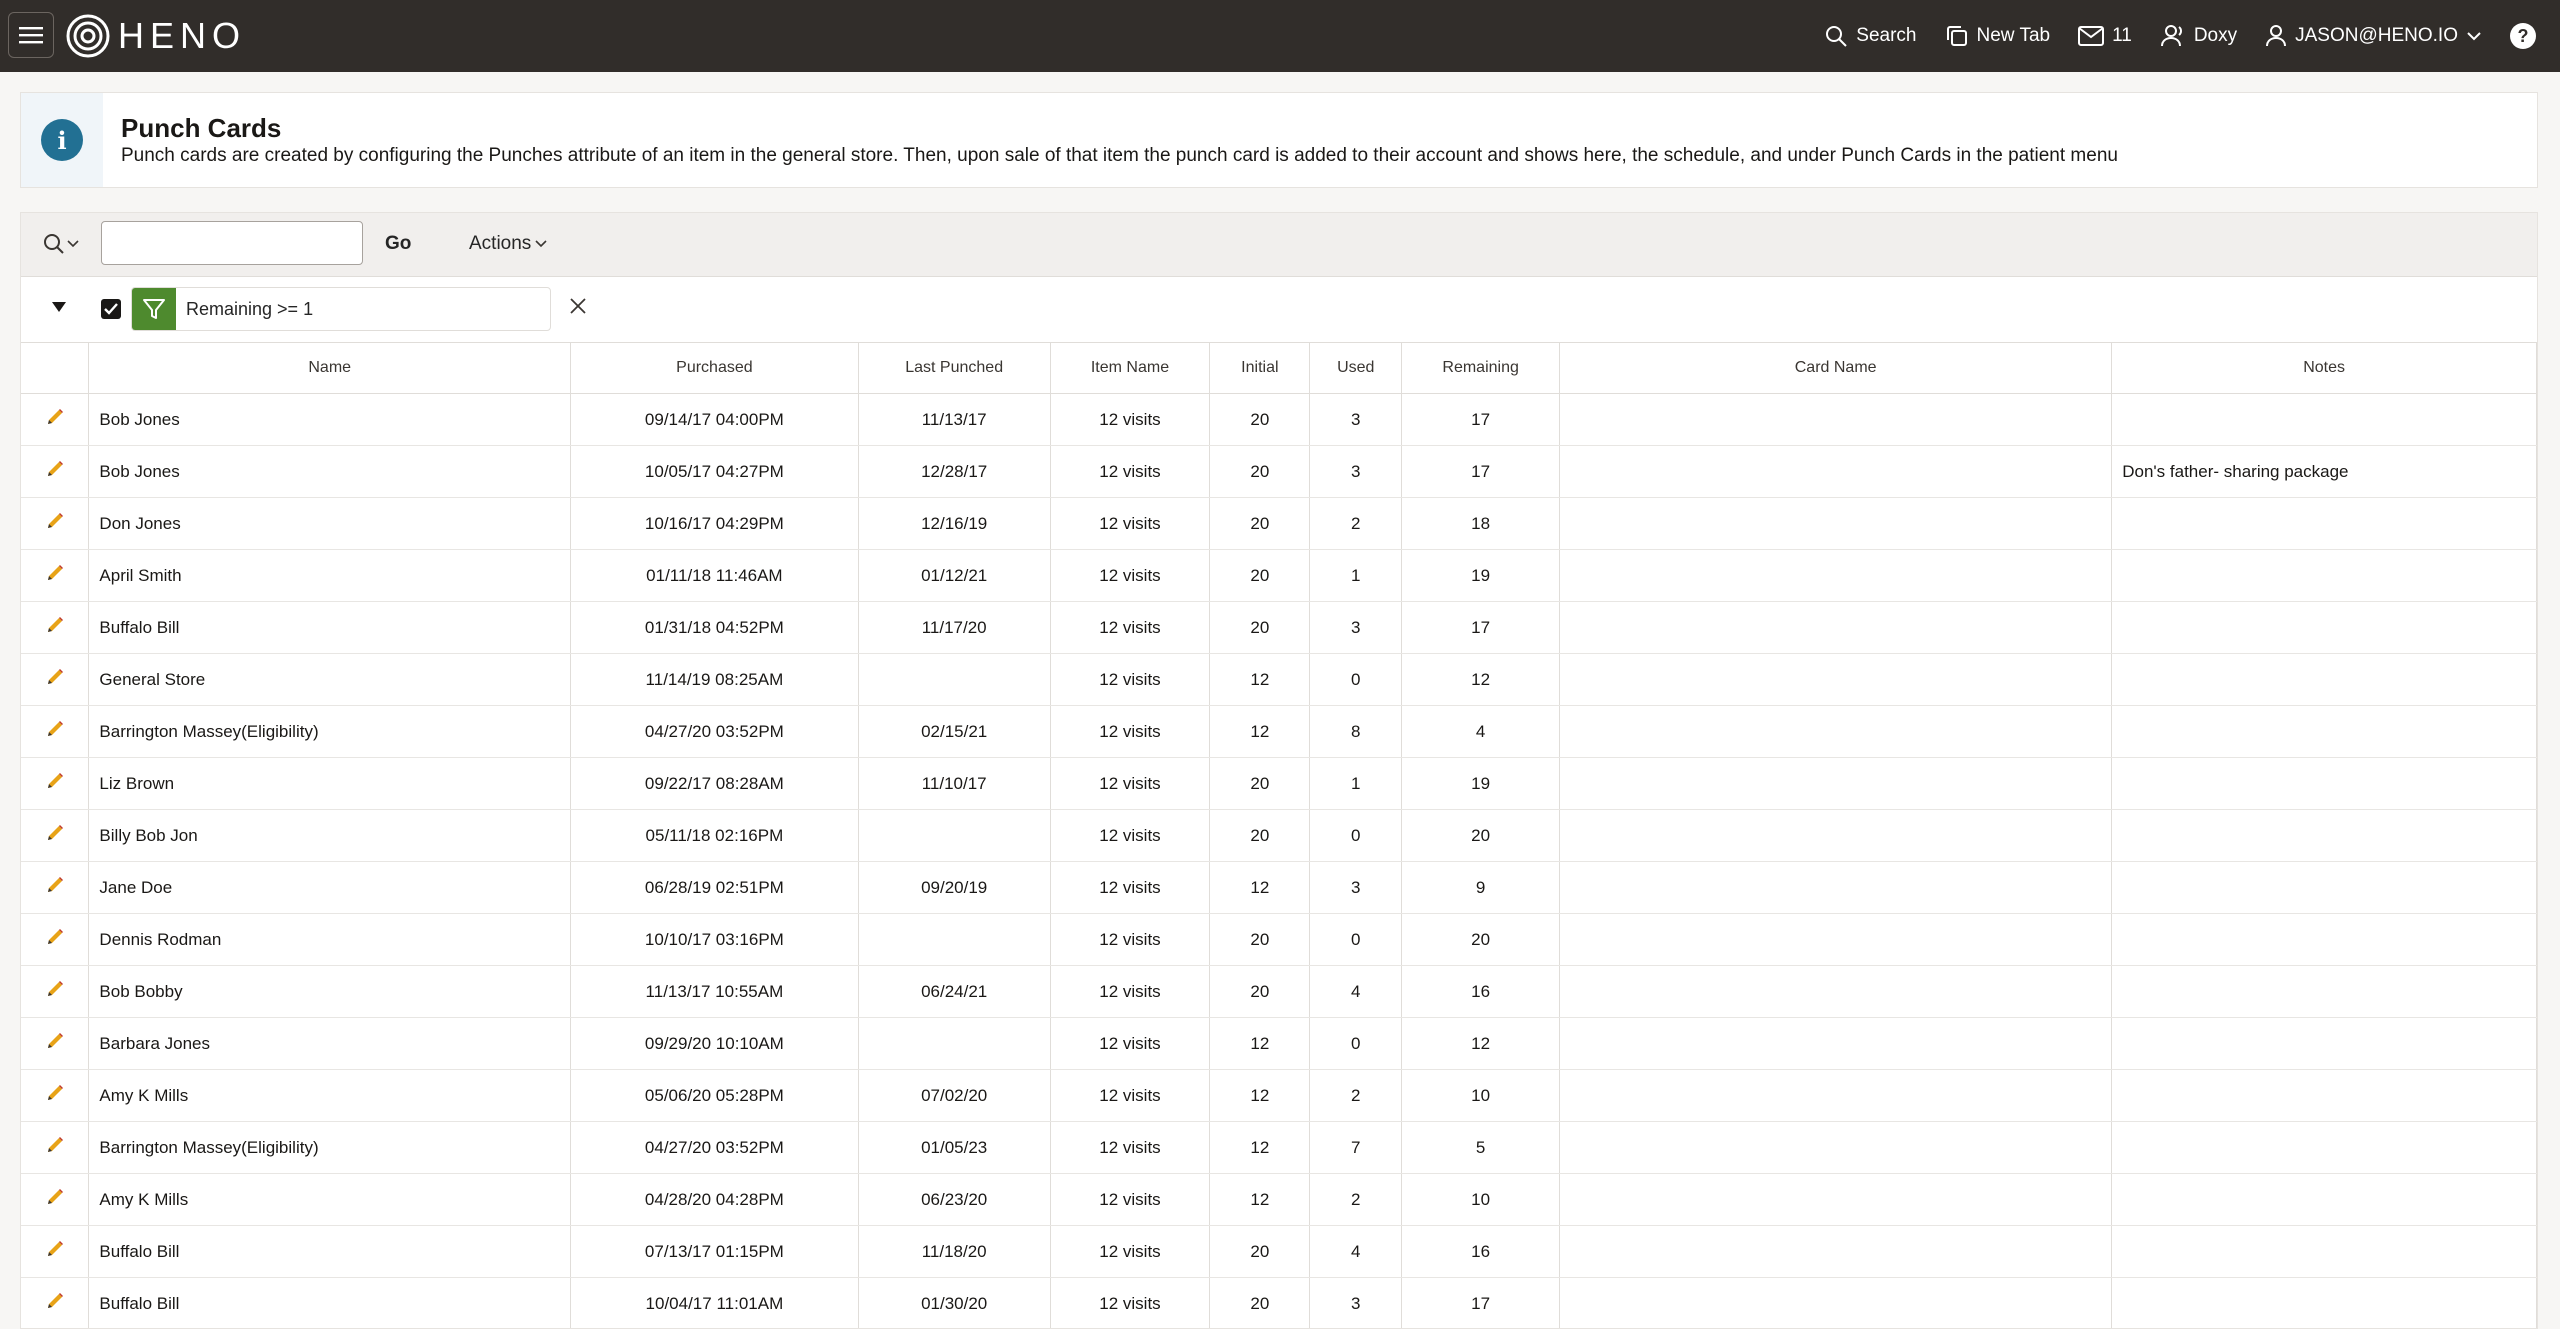 This screenshot has height=1329, width=2560. Describe the element at coordinates (1481, 368) in the screenshot. I see `column-header-remaining: Remaining` at that location.